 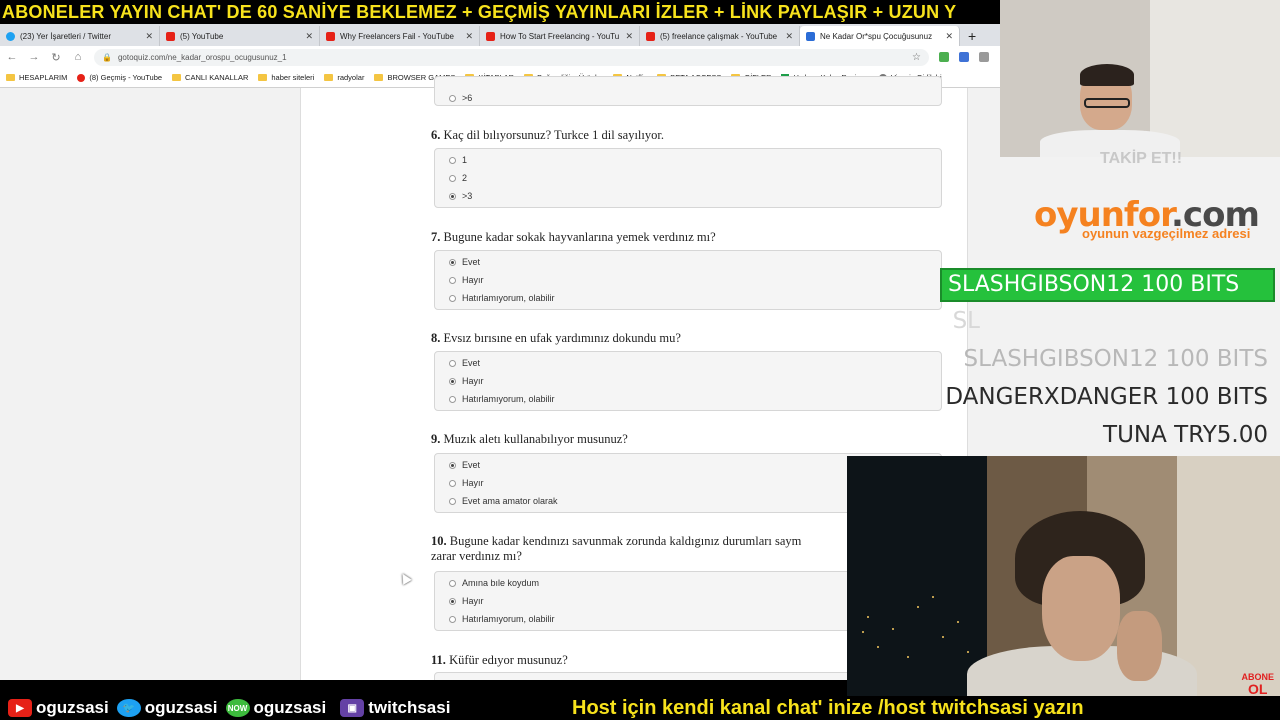 I want to click on option: >3, so click(x=688, y=196).